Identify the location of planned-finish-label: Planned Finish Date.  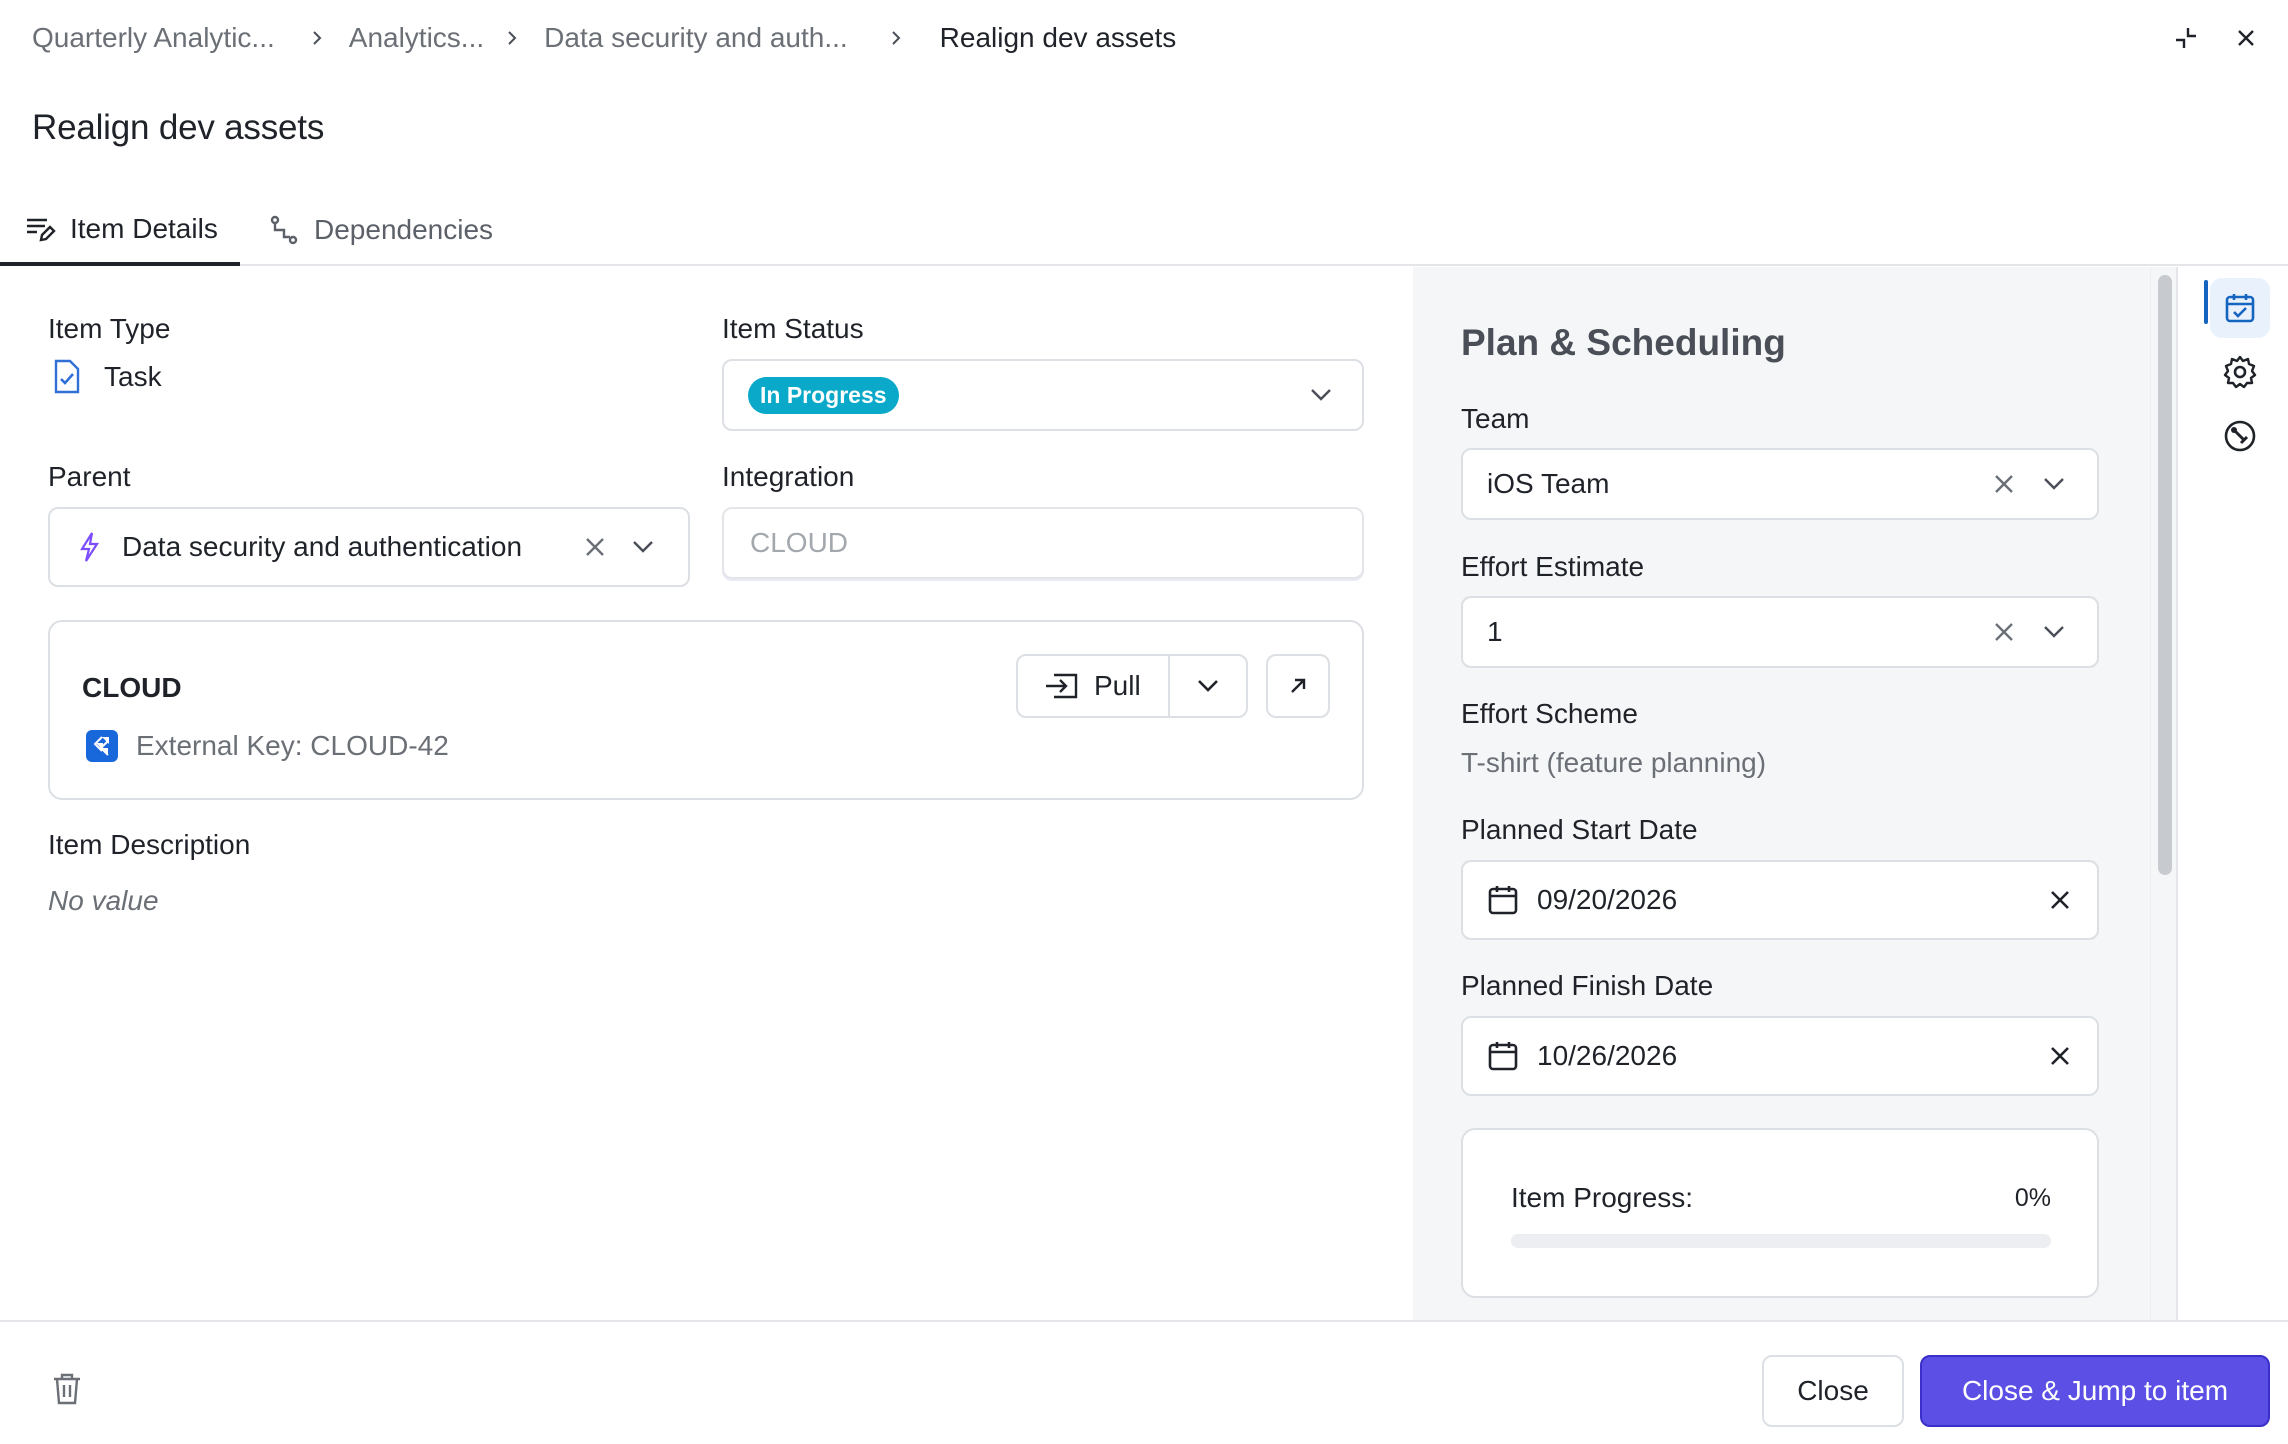
(1587, 985).